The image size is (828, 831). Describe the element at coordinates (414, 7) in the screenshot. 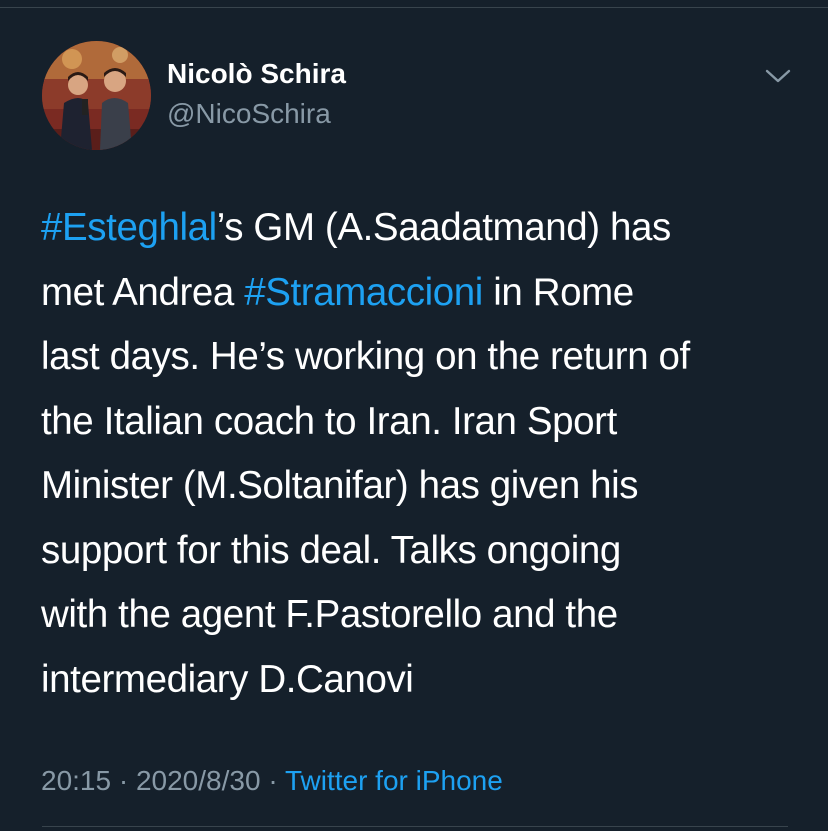

I see `top-divider` at that location.